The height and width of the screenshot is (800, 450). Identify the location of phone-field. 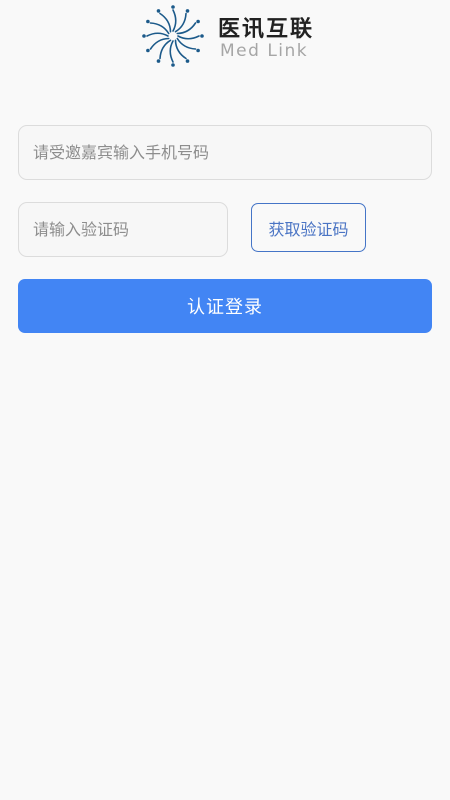
(225, 152).